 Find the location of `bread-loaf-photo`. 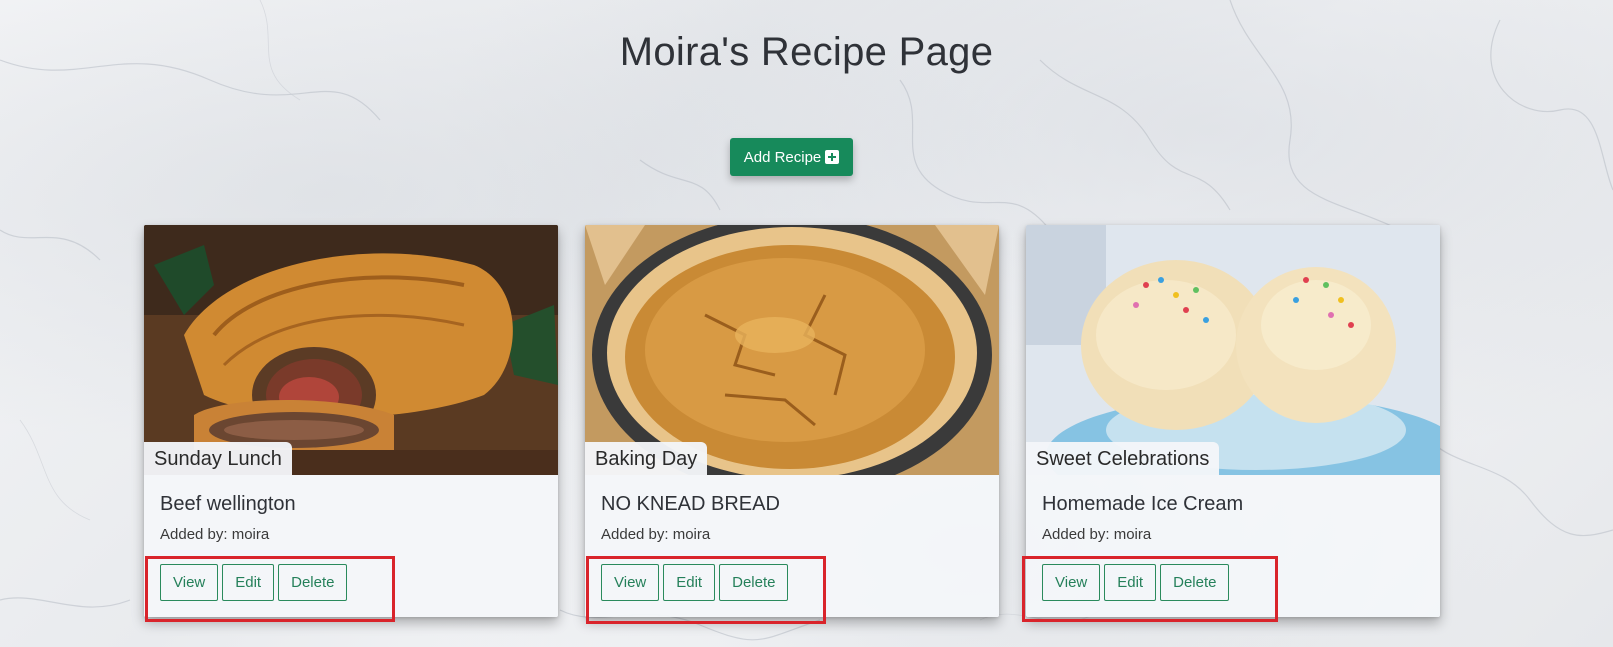

bread-loaf-photo is located at coordinates (792, 350).